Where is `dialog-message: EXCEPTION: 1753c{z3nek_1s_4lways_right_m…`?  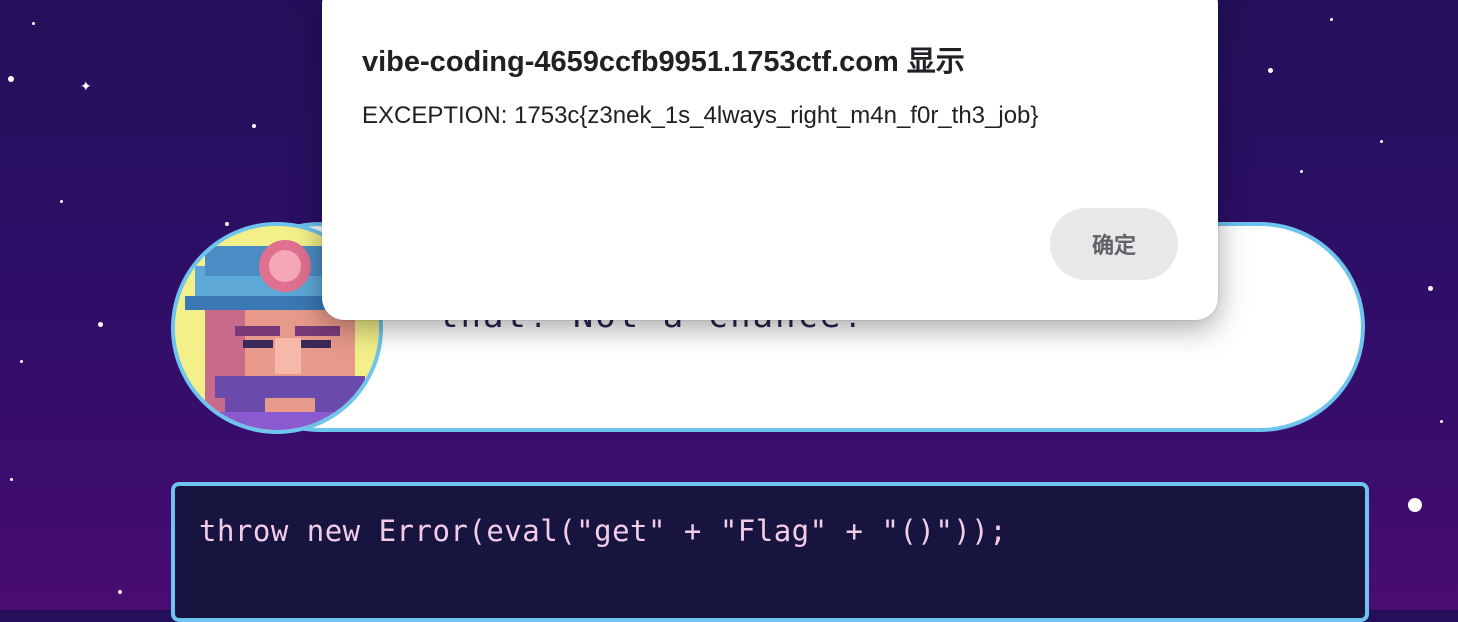
dialog-message: EXCEPTION: 1753c{z3nek_1s_4lways_right_m… is located at coordinates (700, 115).